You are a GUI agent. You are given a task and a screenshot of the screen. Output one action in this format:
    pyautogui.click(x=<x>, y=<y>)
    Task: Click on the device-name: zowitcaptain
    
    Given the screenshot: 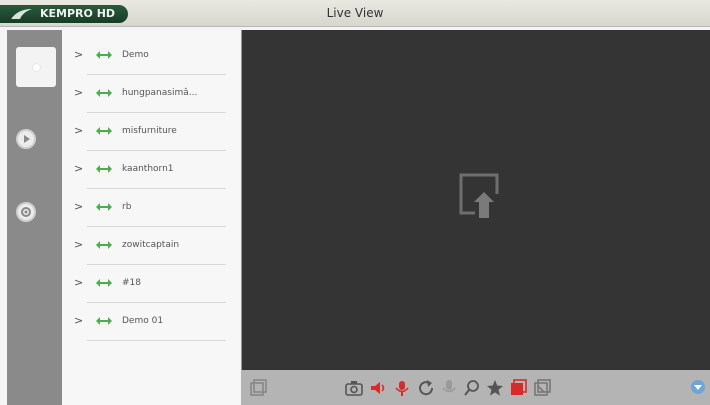 What is the action you would take?
    pyautogui.click(x=151, y=245)
    